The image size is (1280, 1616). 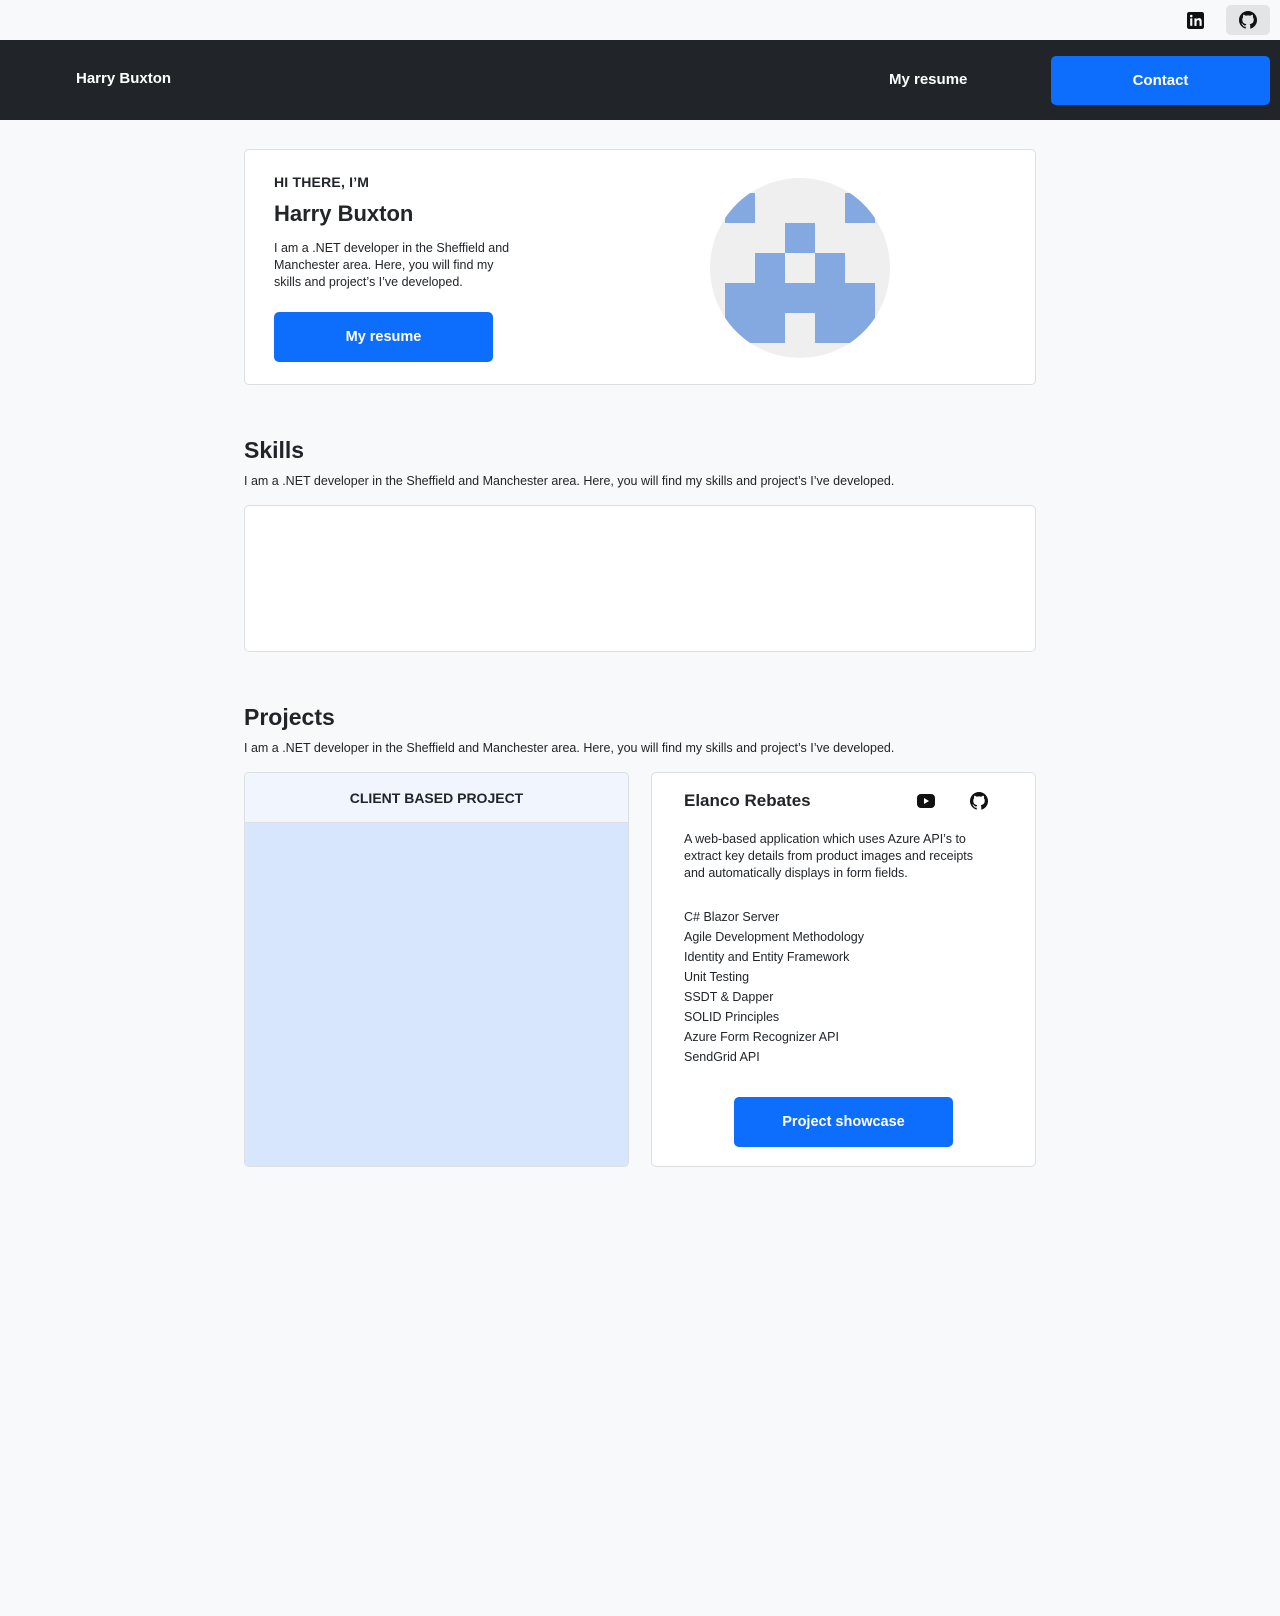 I want to click on projects-heading: Projects, so click(x=289, y=717).